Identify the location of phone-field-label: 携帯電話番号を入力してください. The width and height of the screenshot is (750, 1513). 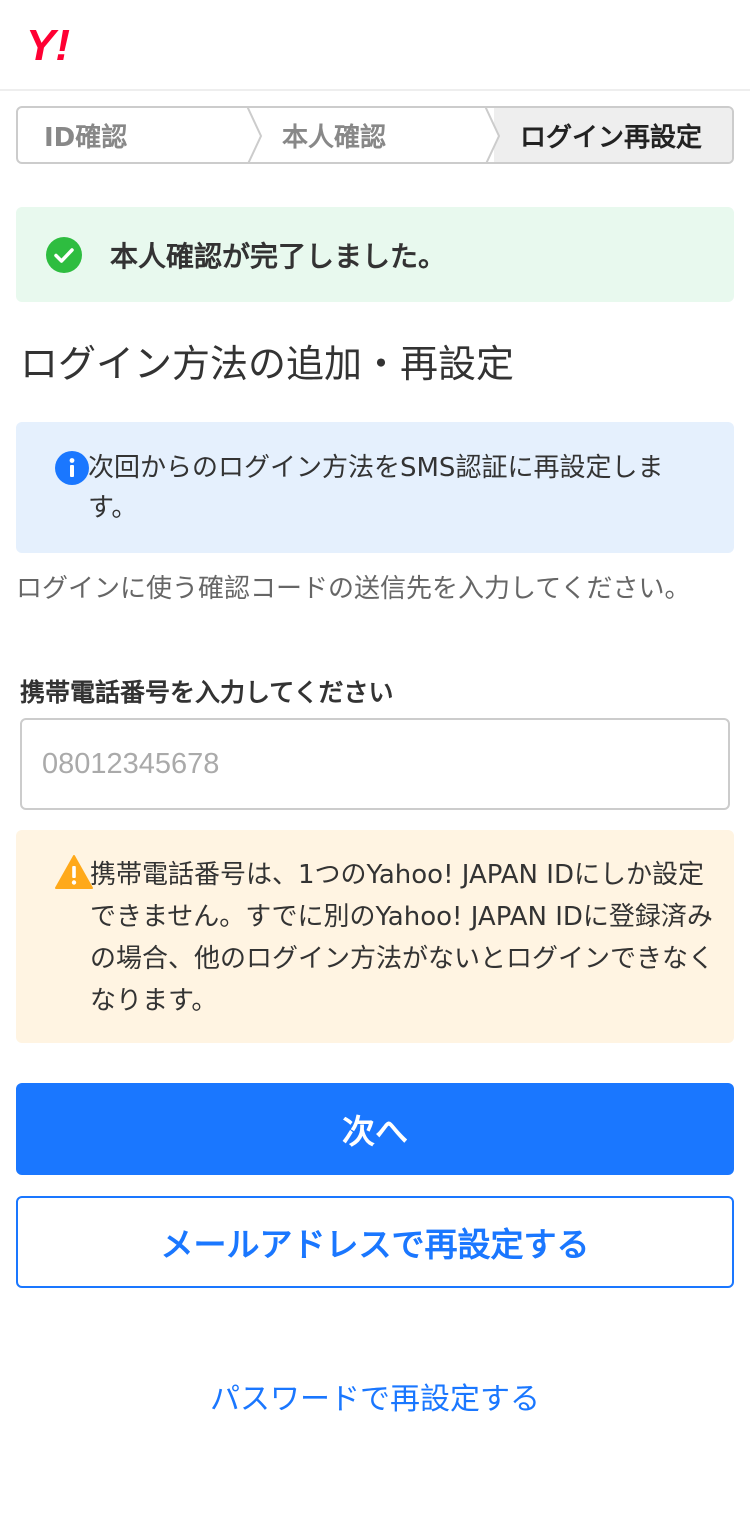
(207, 692).